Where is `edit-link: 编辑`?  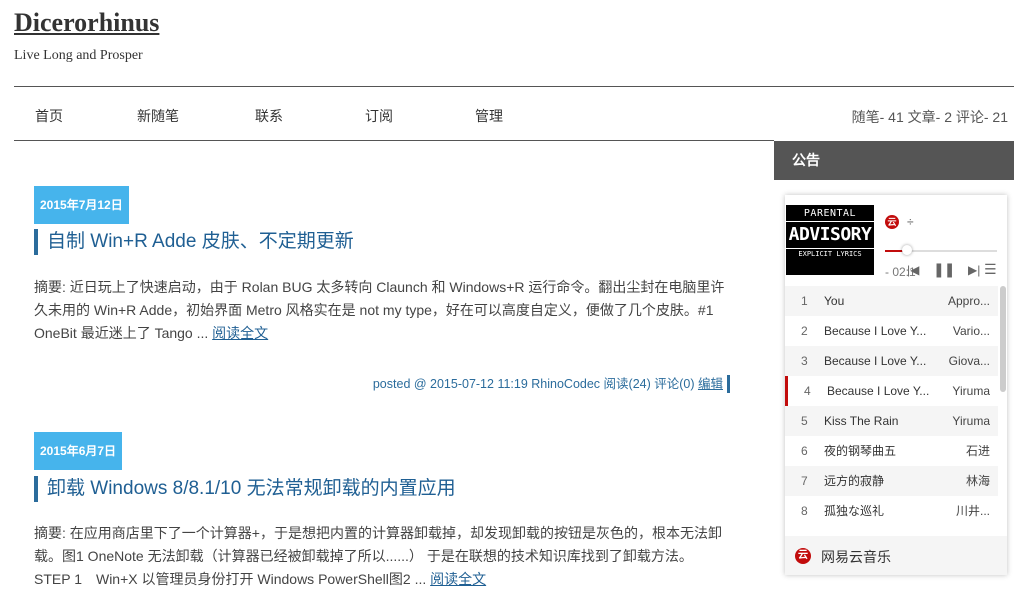
edit-link: 编辑 is located at coordinates (710, 384).